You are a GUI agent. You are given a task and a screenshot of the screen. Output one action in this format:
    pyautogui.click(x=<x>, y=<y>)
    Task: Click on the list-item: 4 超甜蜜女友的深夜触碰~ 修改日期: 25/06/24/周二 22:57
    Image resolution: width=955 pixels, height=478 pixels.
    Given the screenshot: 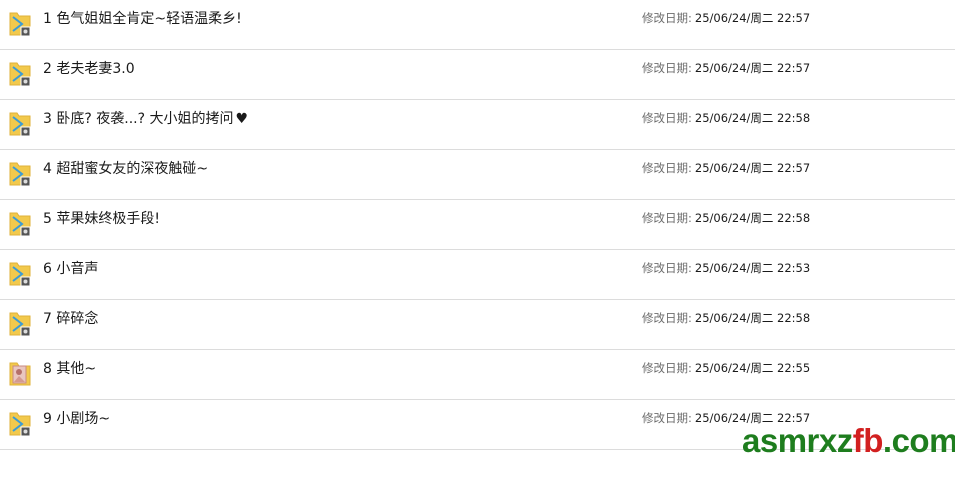 What is the action you would take?
    pyautogui.click(x=477, y=175)
    